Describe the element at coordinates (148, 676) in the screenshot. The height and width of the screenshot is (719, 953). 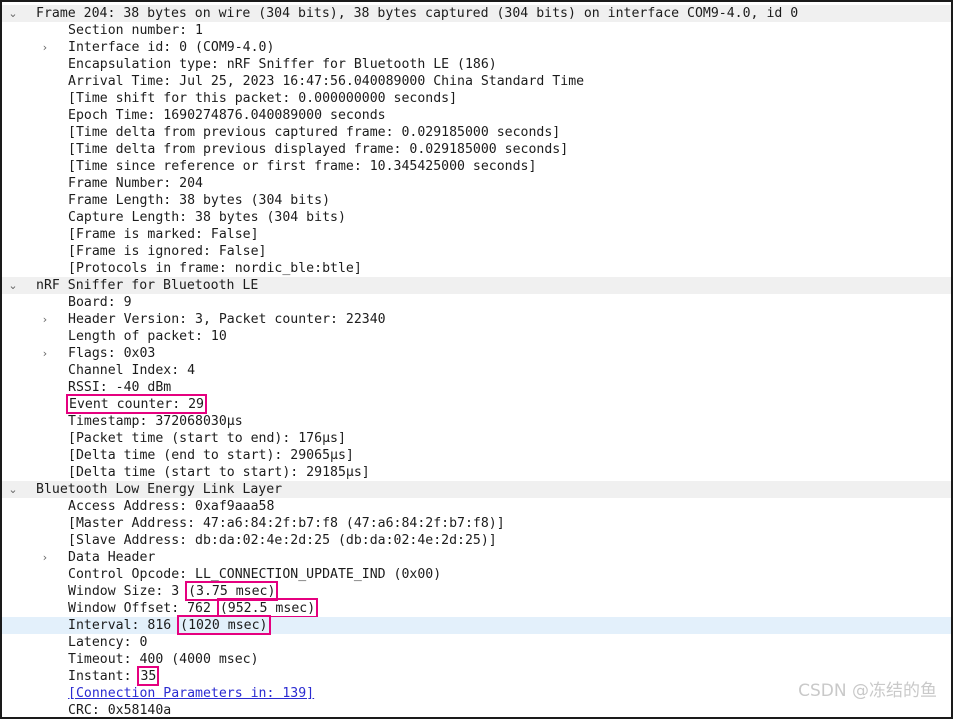
I see `annotation-highlight-box: 35` at that location.